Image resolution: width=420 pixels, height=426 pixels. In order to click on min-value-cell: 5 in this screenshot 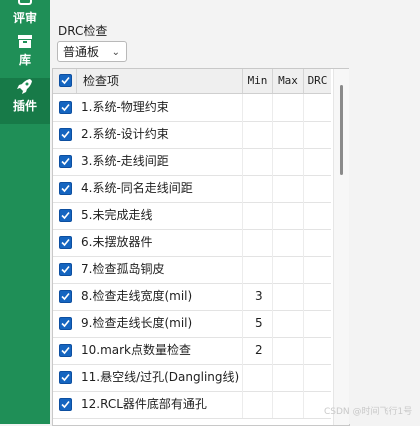, I will do `click(258, 323)`.